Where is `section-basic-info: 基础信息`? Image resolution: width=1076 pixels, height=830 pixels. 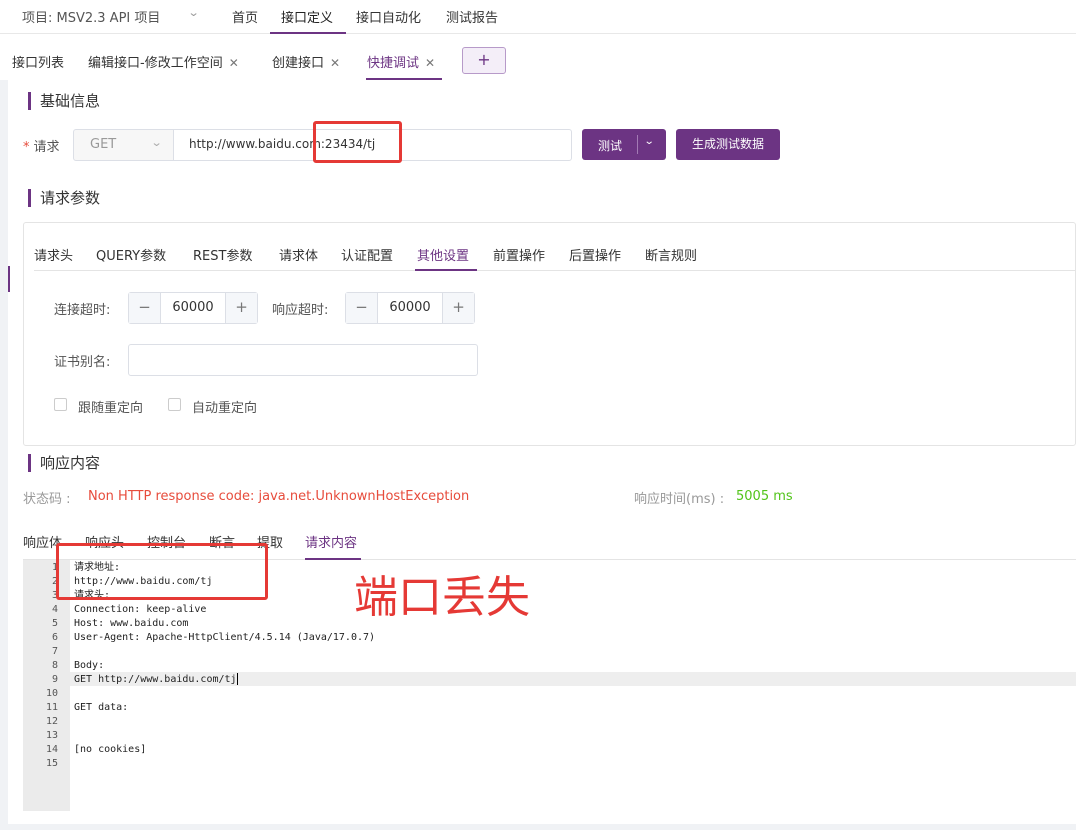
section-basic-info: 基础信息 is located at coordinates (64, 101).